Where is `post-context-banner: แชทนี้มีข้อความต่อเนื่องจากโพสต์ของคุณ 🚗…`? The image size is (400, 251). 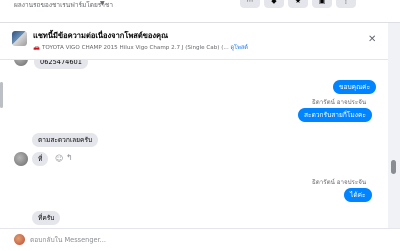 post-context-banner: แชทนี้มีข้อความต่อเนื่องจากโพสต์ของคุณ 🚗… is located at coordinates (194, 41).